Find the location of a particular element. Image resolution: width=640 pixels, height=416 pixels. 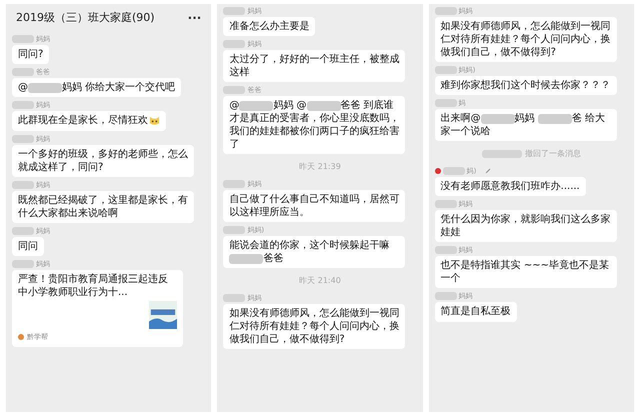

message-text: 既然都已经揭破了，这里都是家长，有什么大家都出来说哈啊 is located at coordinates (103, 207).